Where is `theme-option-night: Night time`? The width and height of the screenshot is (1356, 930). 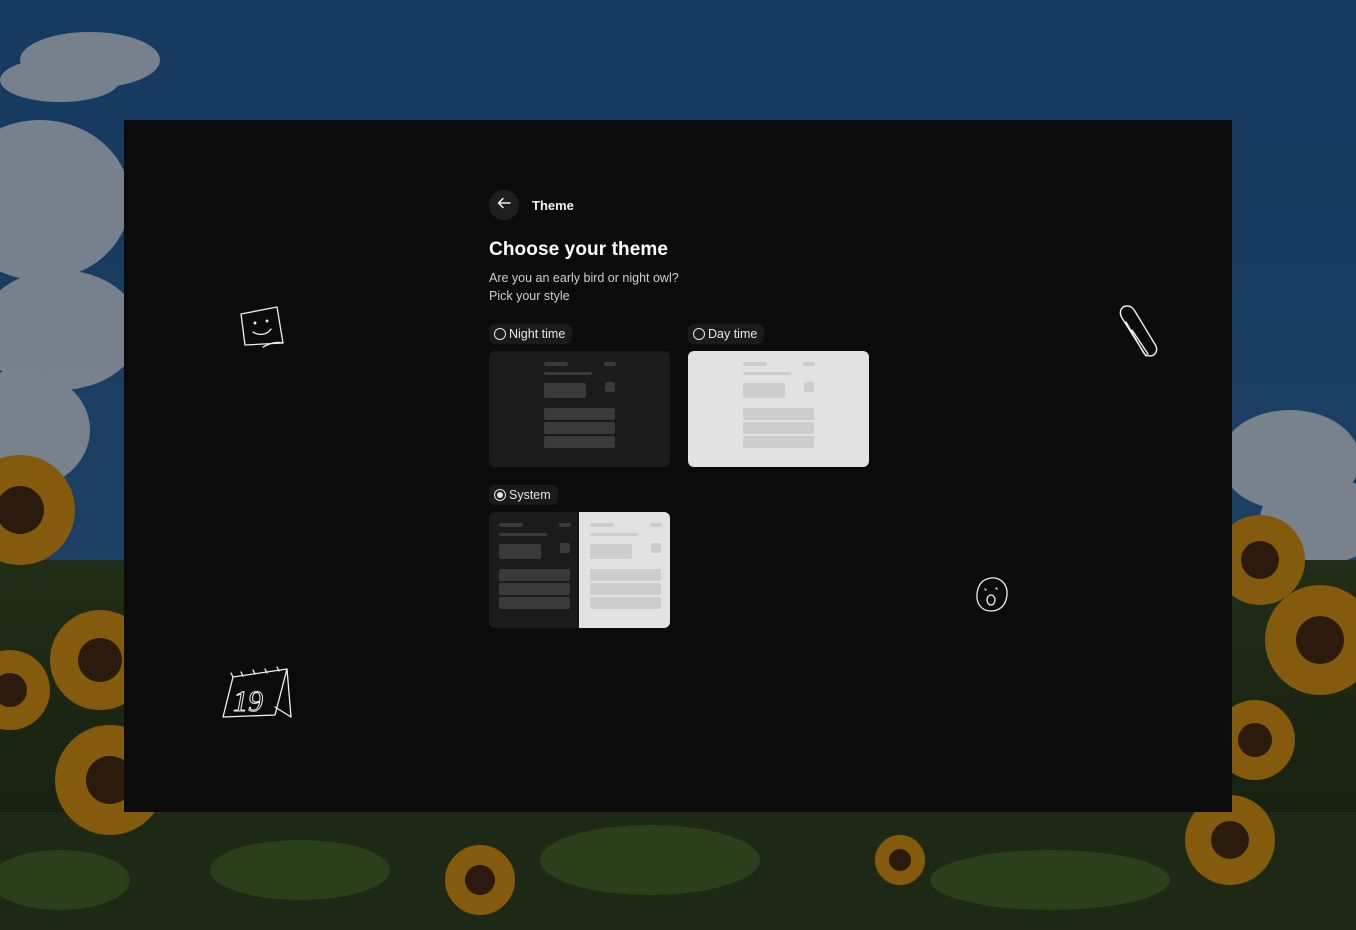 theme-option-night: Night time is located at coordinates (579, 395).